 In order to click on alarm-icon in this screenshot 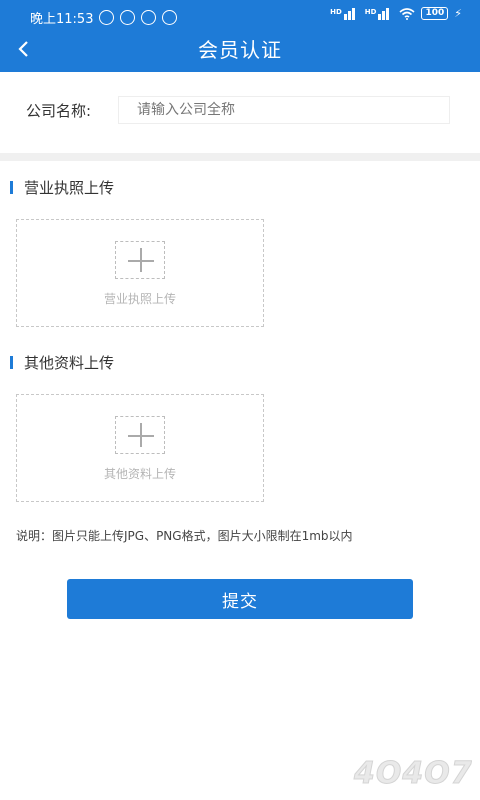, I will do `click(128, 17)`.